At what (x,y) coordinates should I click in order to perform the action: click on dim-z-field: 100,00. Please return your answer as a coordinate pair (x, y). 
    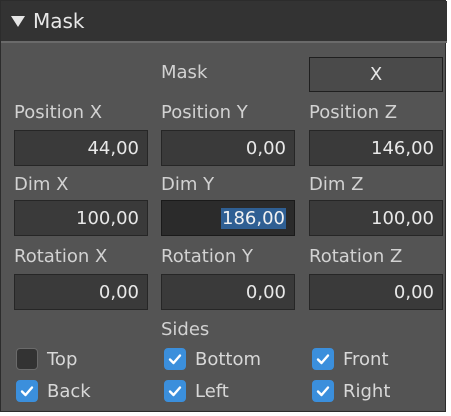
    Looking at the image, I should click on (376, 218).